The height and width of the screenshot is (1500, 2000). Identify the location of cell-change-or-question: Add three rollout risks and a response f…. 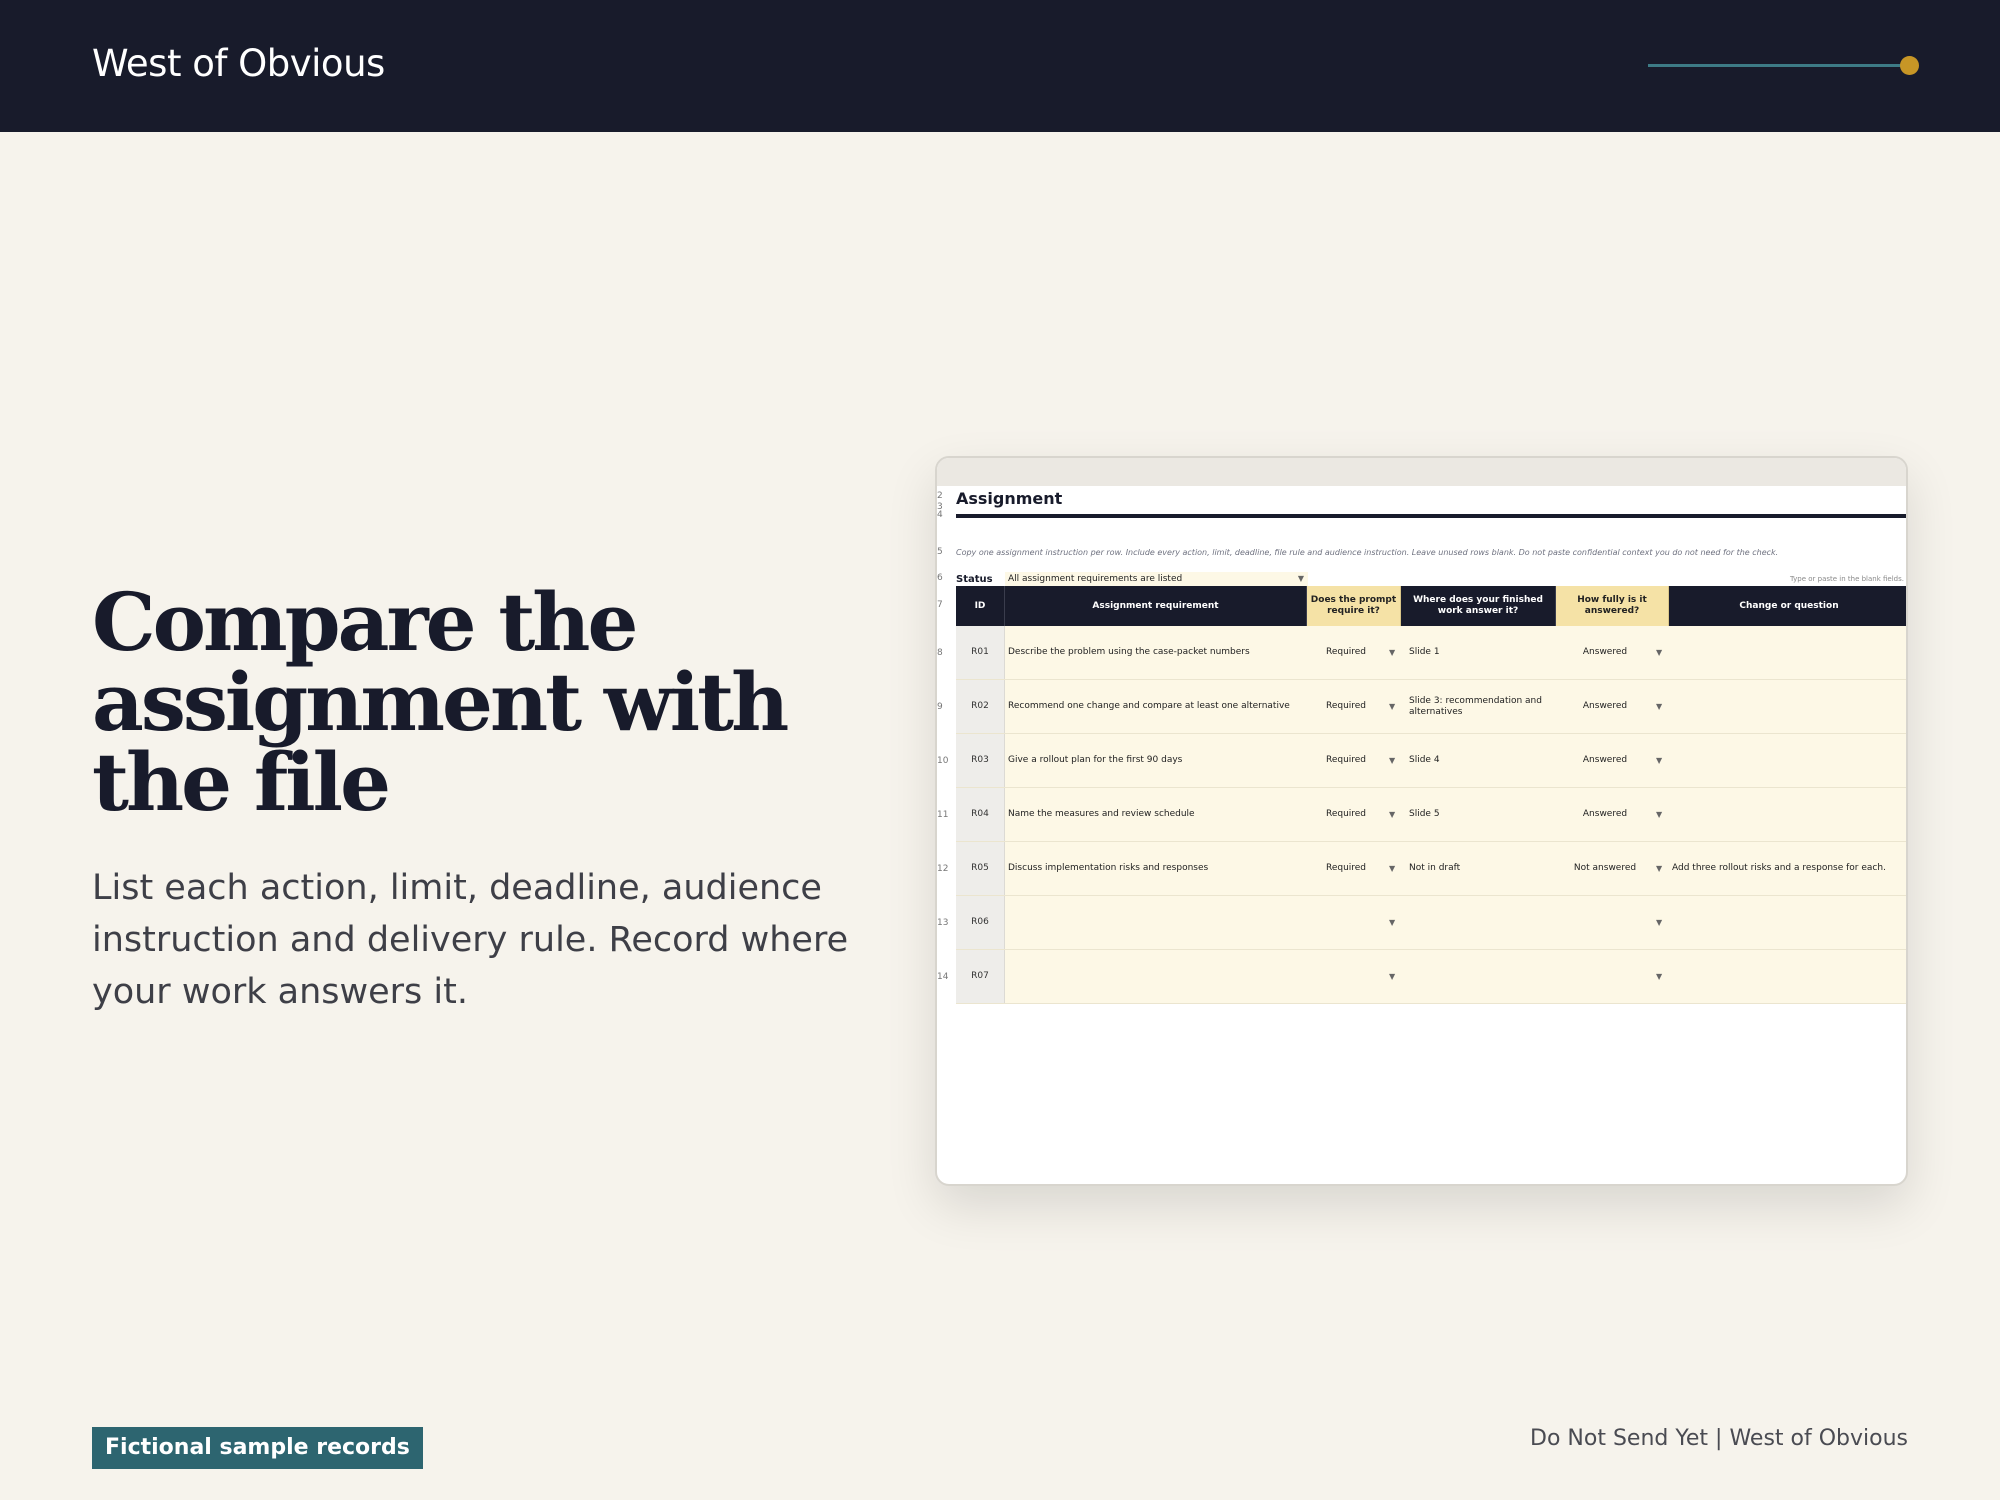
(1789, 868).